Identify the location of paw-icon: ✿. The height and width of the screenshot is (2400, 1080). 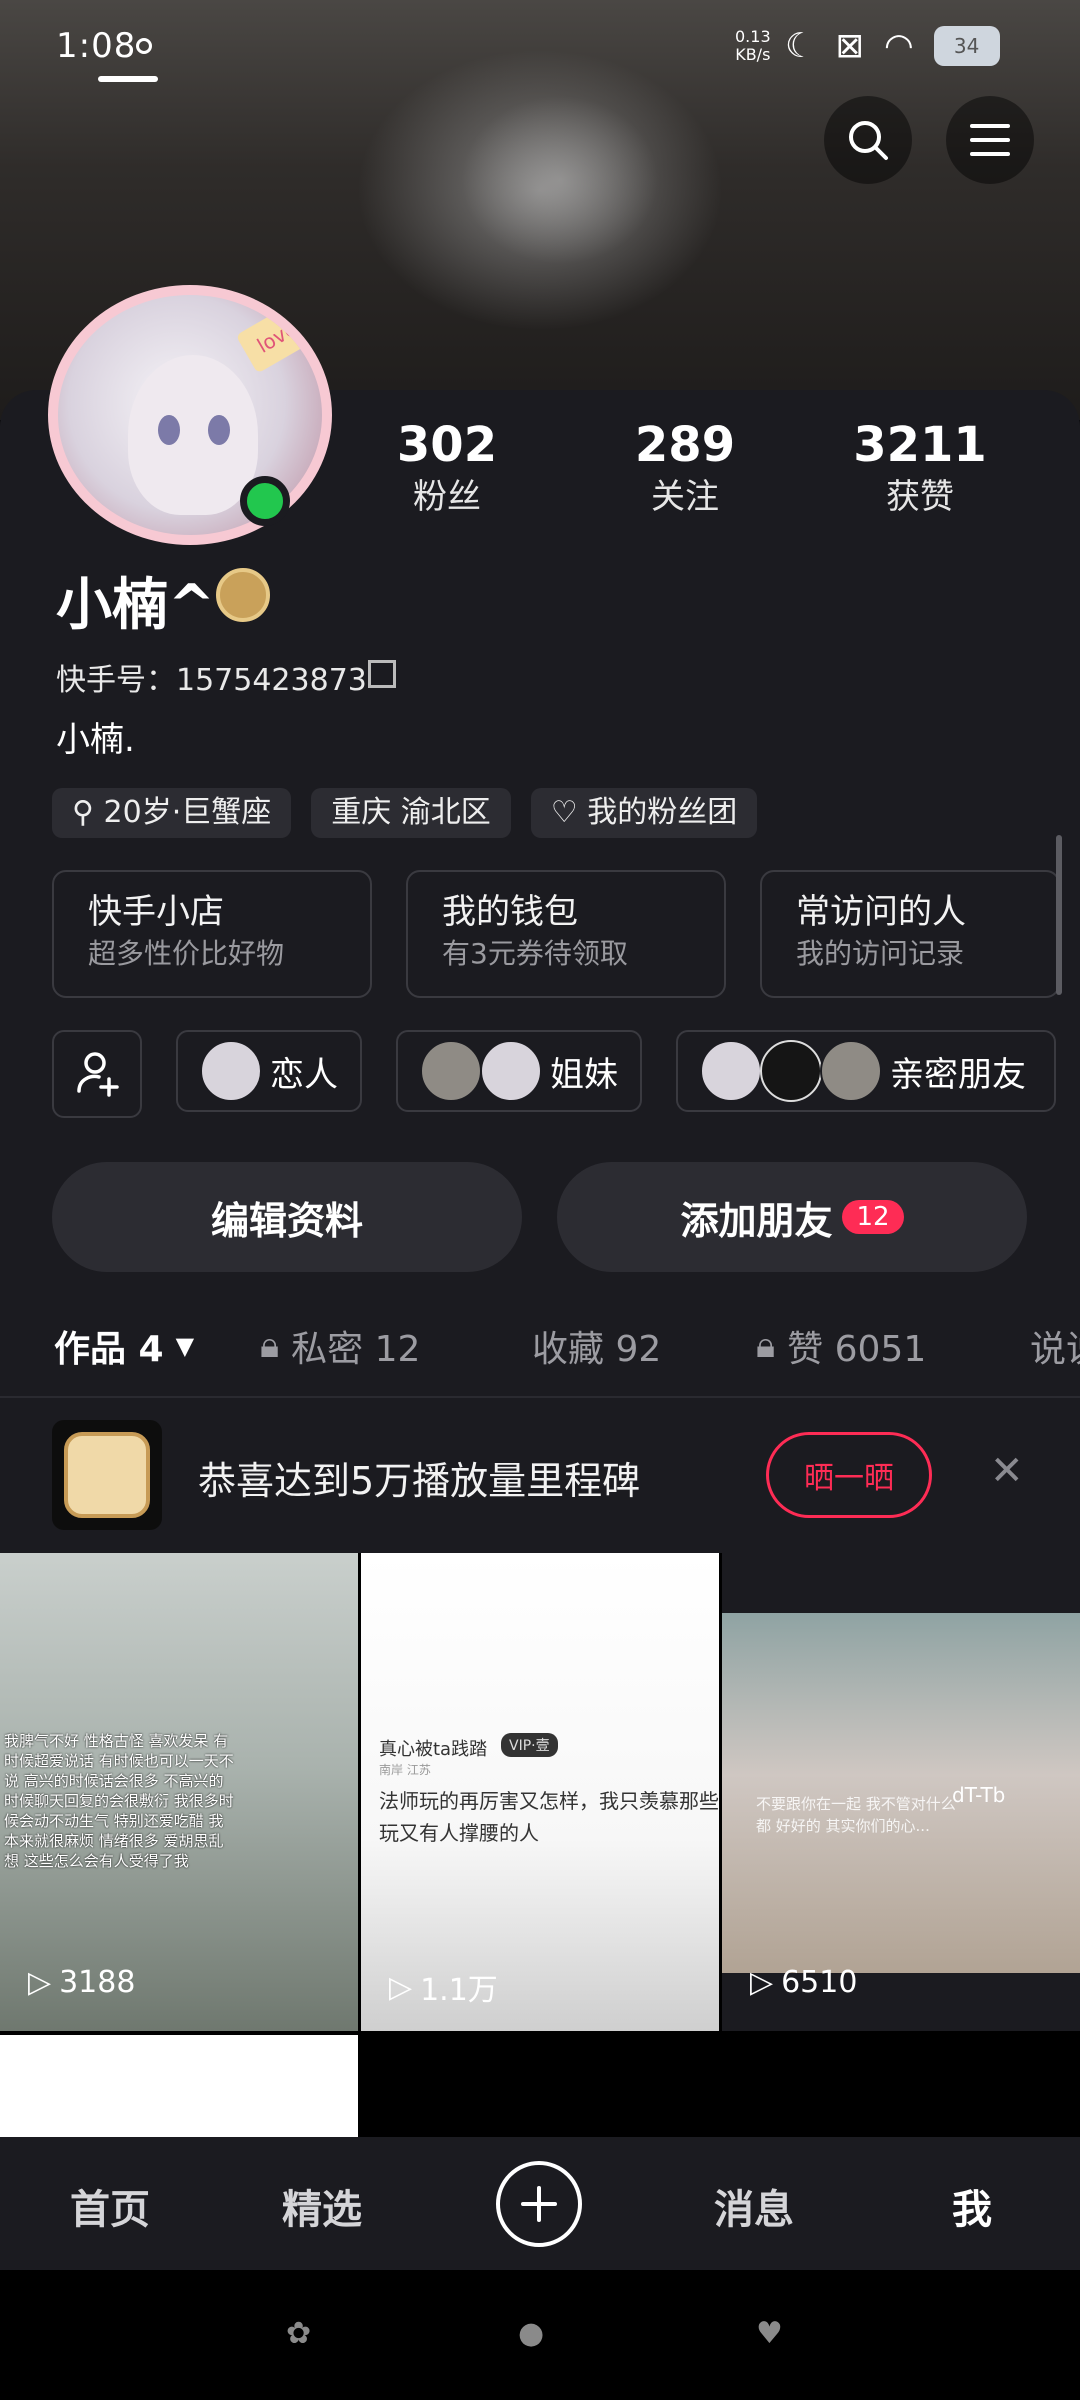
(298, 2333).